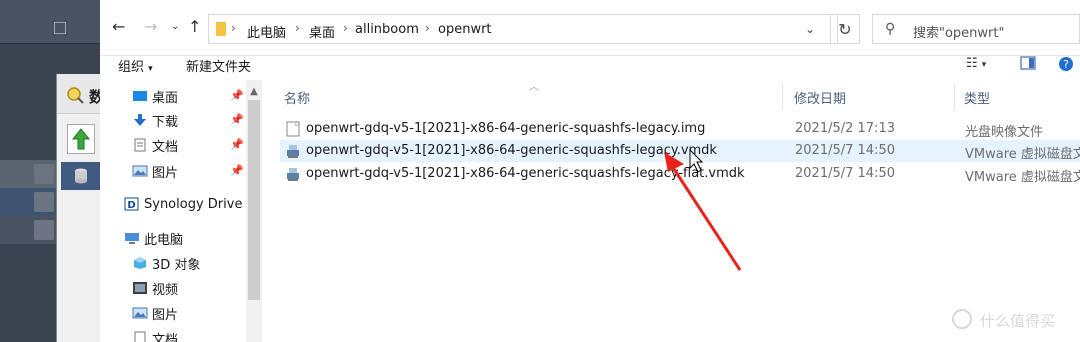  I want to click on breadcrumb-openwrt: openwrt, so click(465, 29).